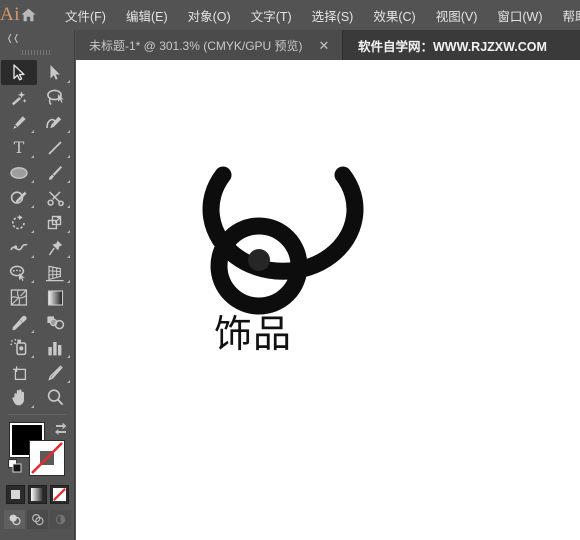  What do you see at coordinates (55, 197) in the screenshot?
I see `scissors-tool` at bounding box center [55, 197].